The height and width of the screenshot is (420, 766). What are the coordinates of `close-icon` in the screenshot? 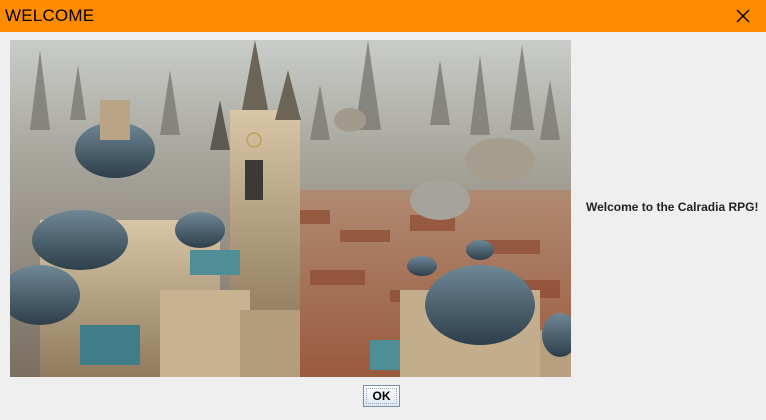 It's located at (743, 16).